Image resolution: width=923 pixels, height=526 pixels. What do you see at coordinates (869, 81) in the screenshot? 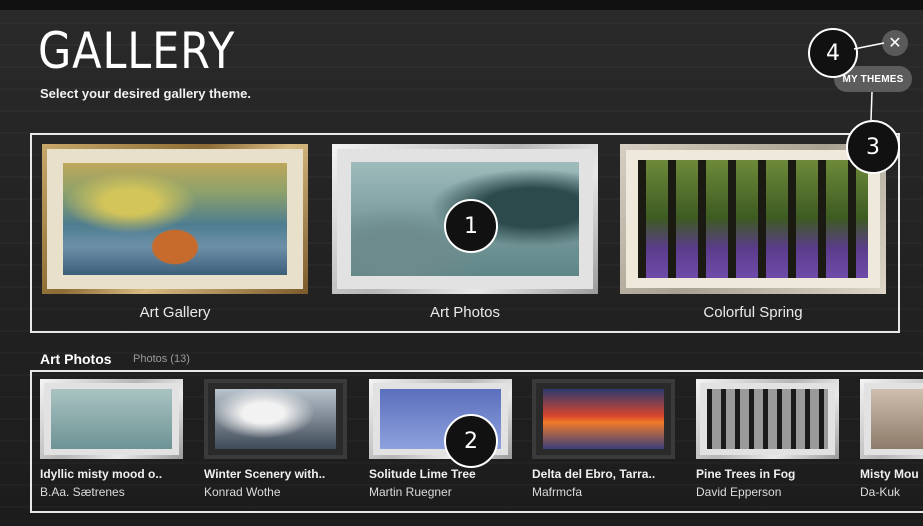
I see `callout-leaders` at bounding box center [869, 81].